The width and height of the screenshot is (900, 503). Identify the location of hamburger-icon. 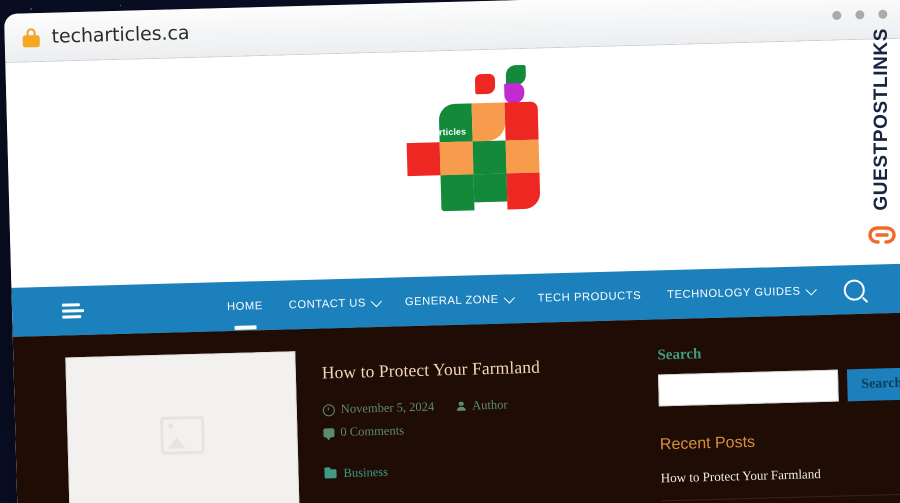
(73, 311).